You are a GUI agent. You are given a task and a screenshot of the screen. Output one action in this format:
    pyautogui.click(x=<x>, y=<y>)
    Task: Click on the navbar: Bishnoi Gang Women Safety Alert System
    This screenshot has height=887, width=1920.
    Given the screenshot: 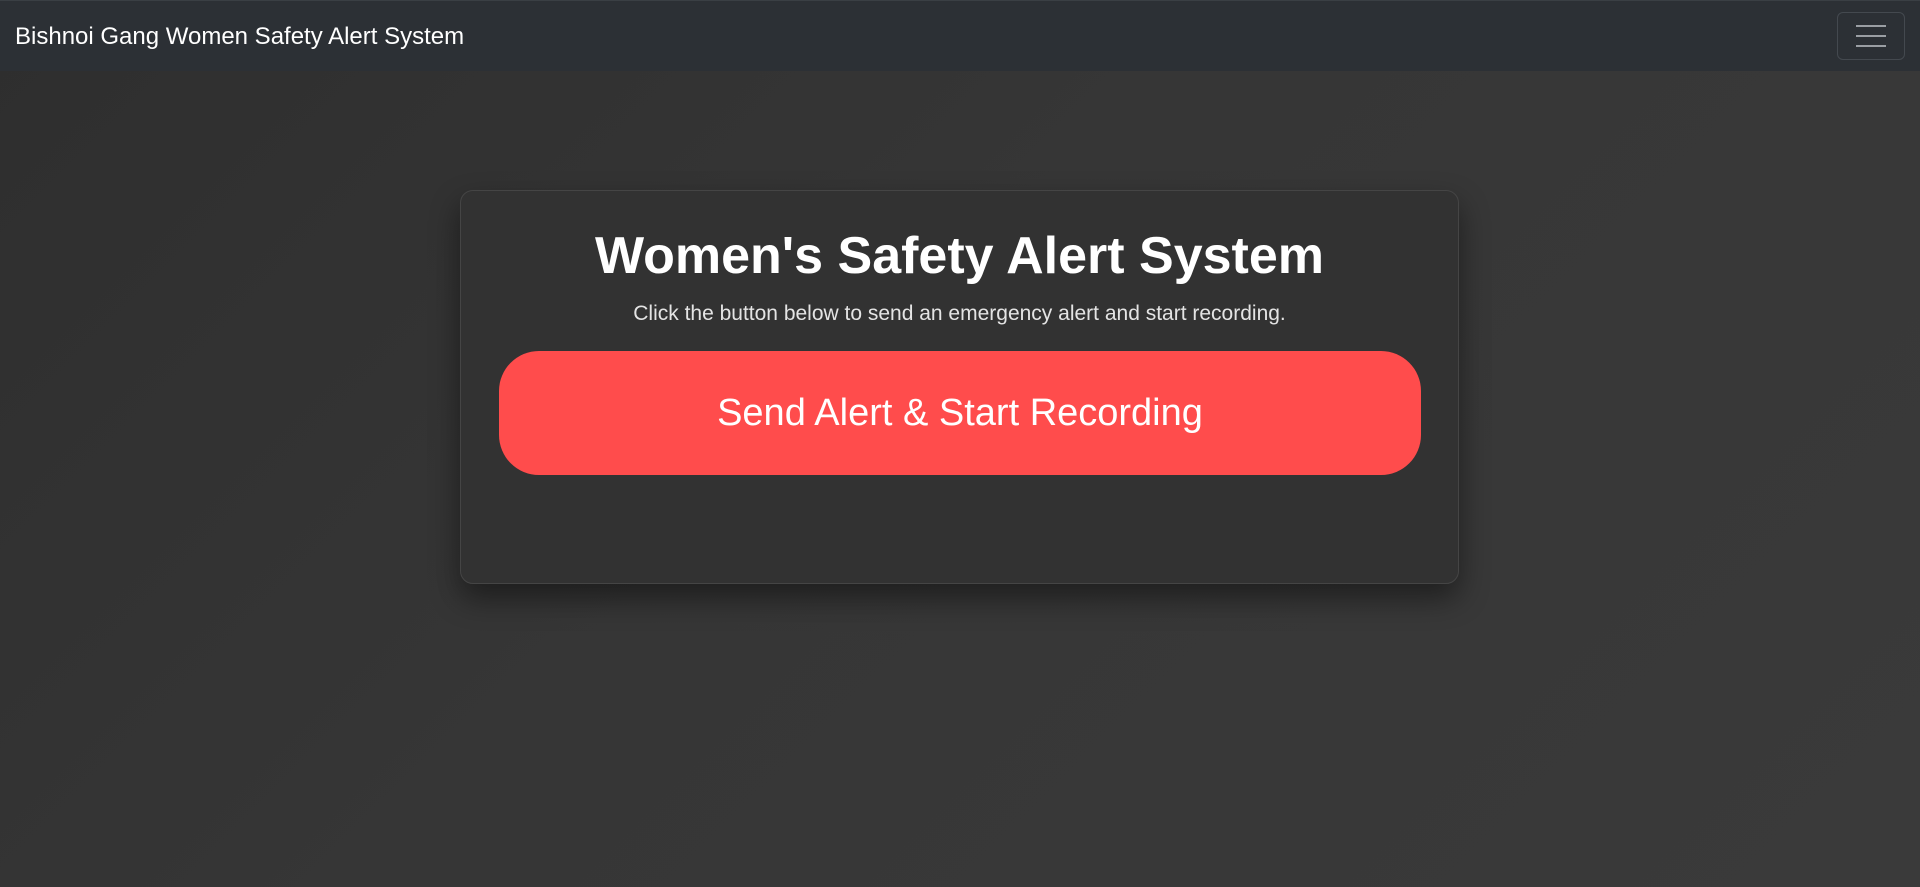 What is the action you would take?
    pyautogui.click(x=960, y=35)
    